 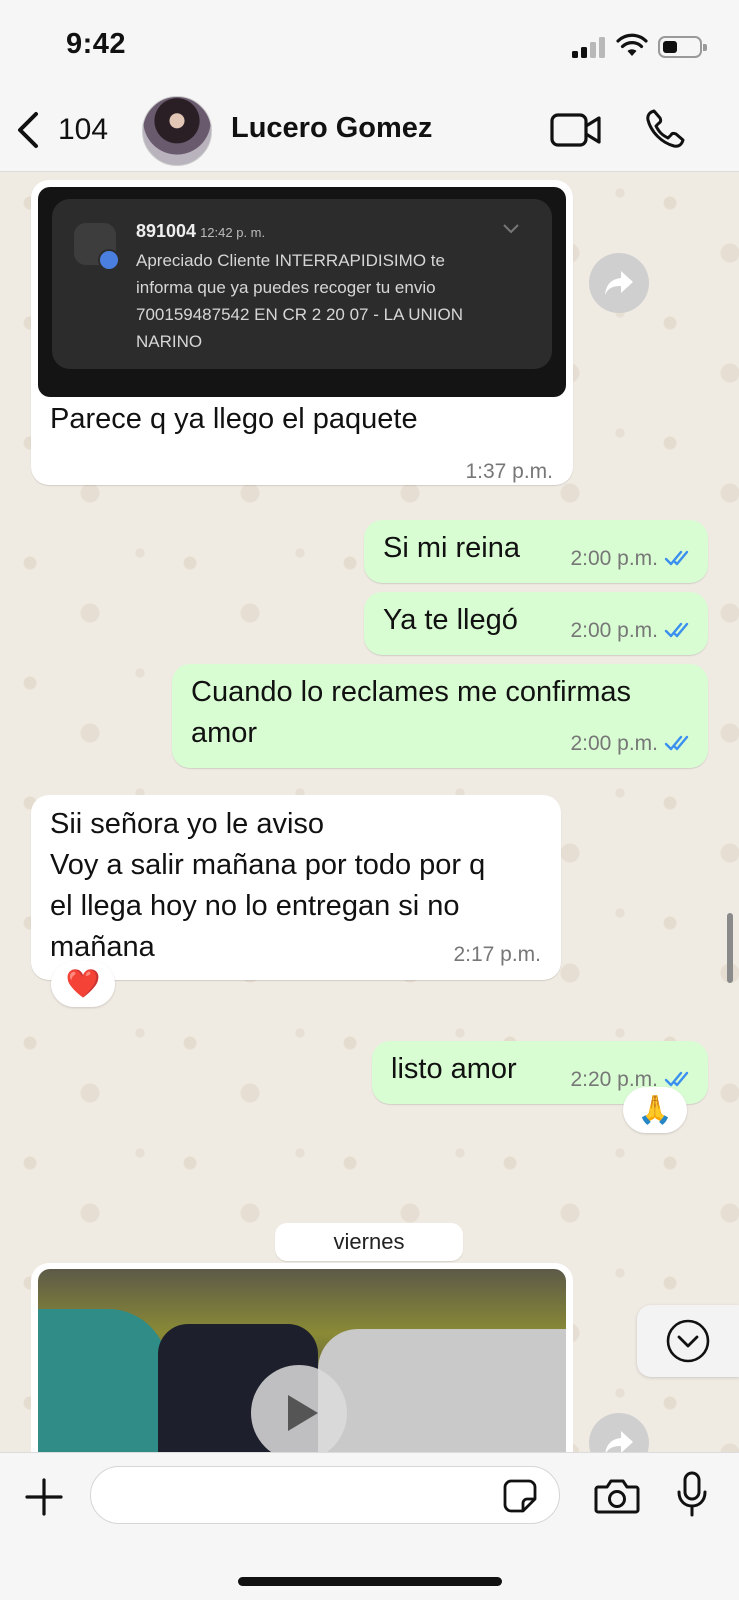 I want to click on notification-time: 12:42 p. m., so click(x=233, y=232).